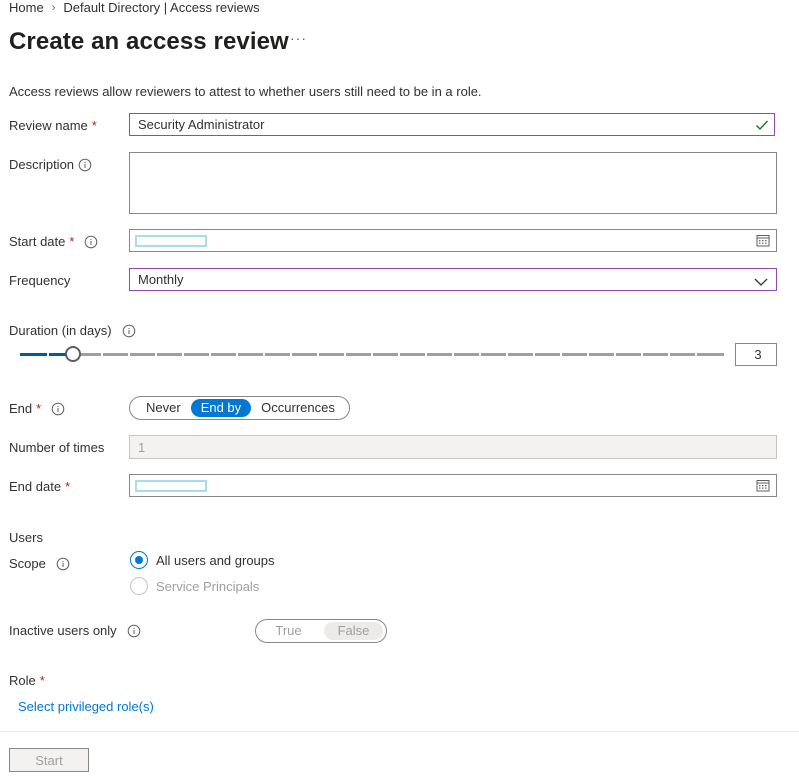 The height and width of the screenshot is (779, 799). I want to click on end-option-group: Never End by Occurrences, so click(239, 408).